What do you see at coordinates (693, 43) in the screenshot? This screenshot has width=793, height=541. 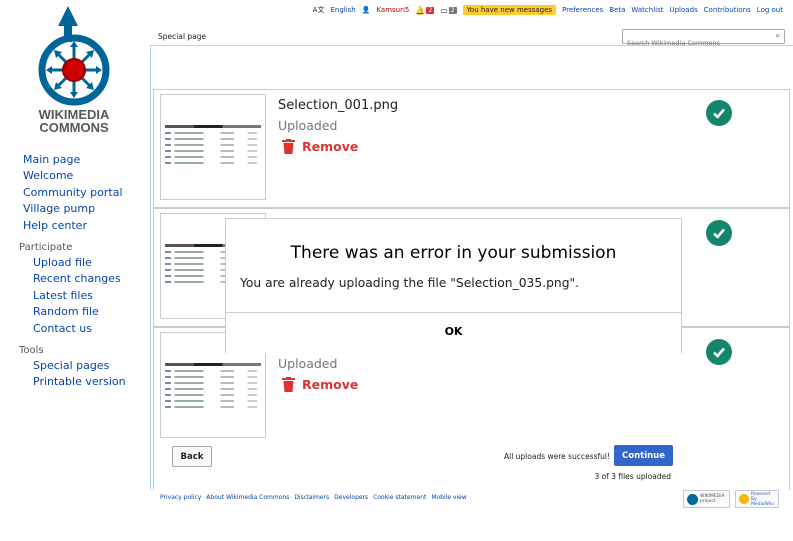 I see `search-input` at bounding box center [693, 43].